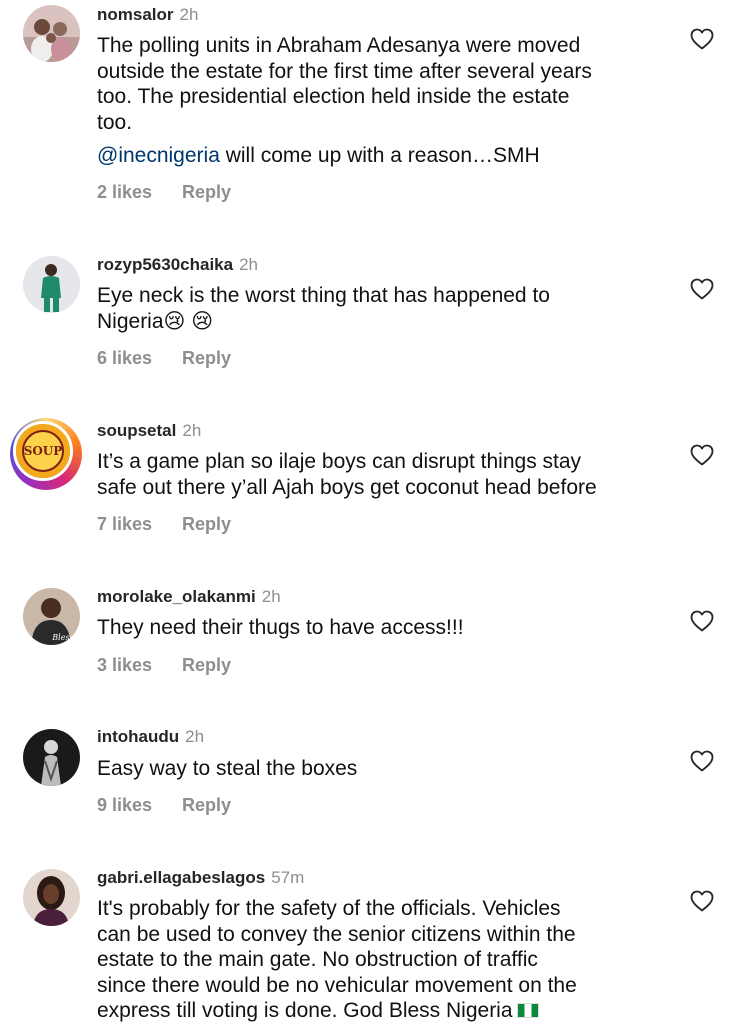  I want to click on comment-meta: 2 likes Reply, so click(164, 192).